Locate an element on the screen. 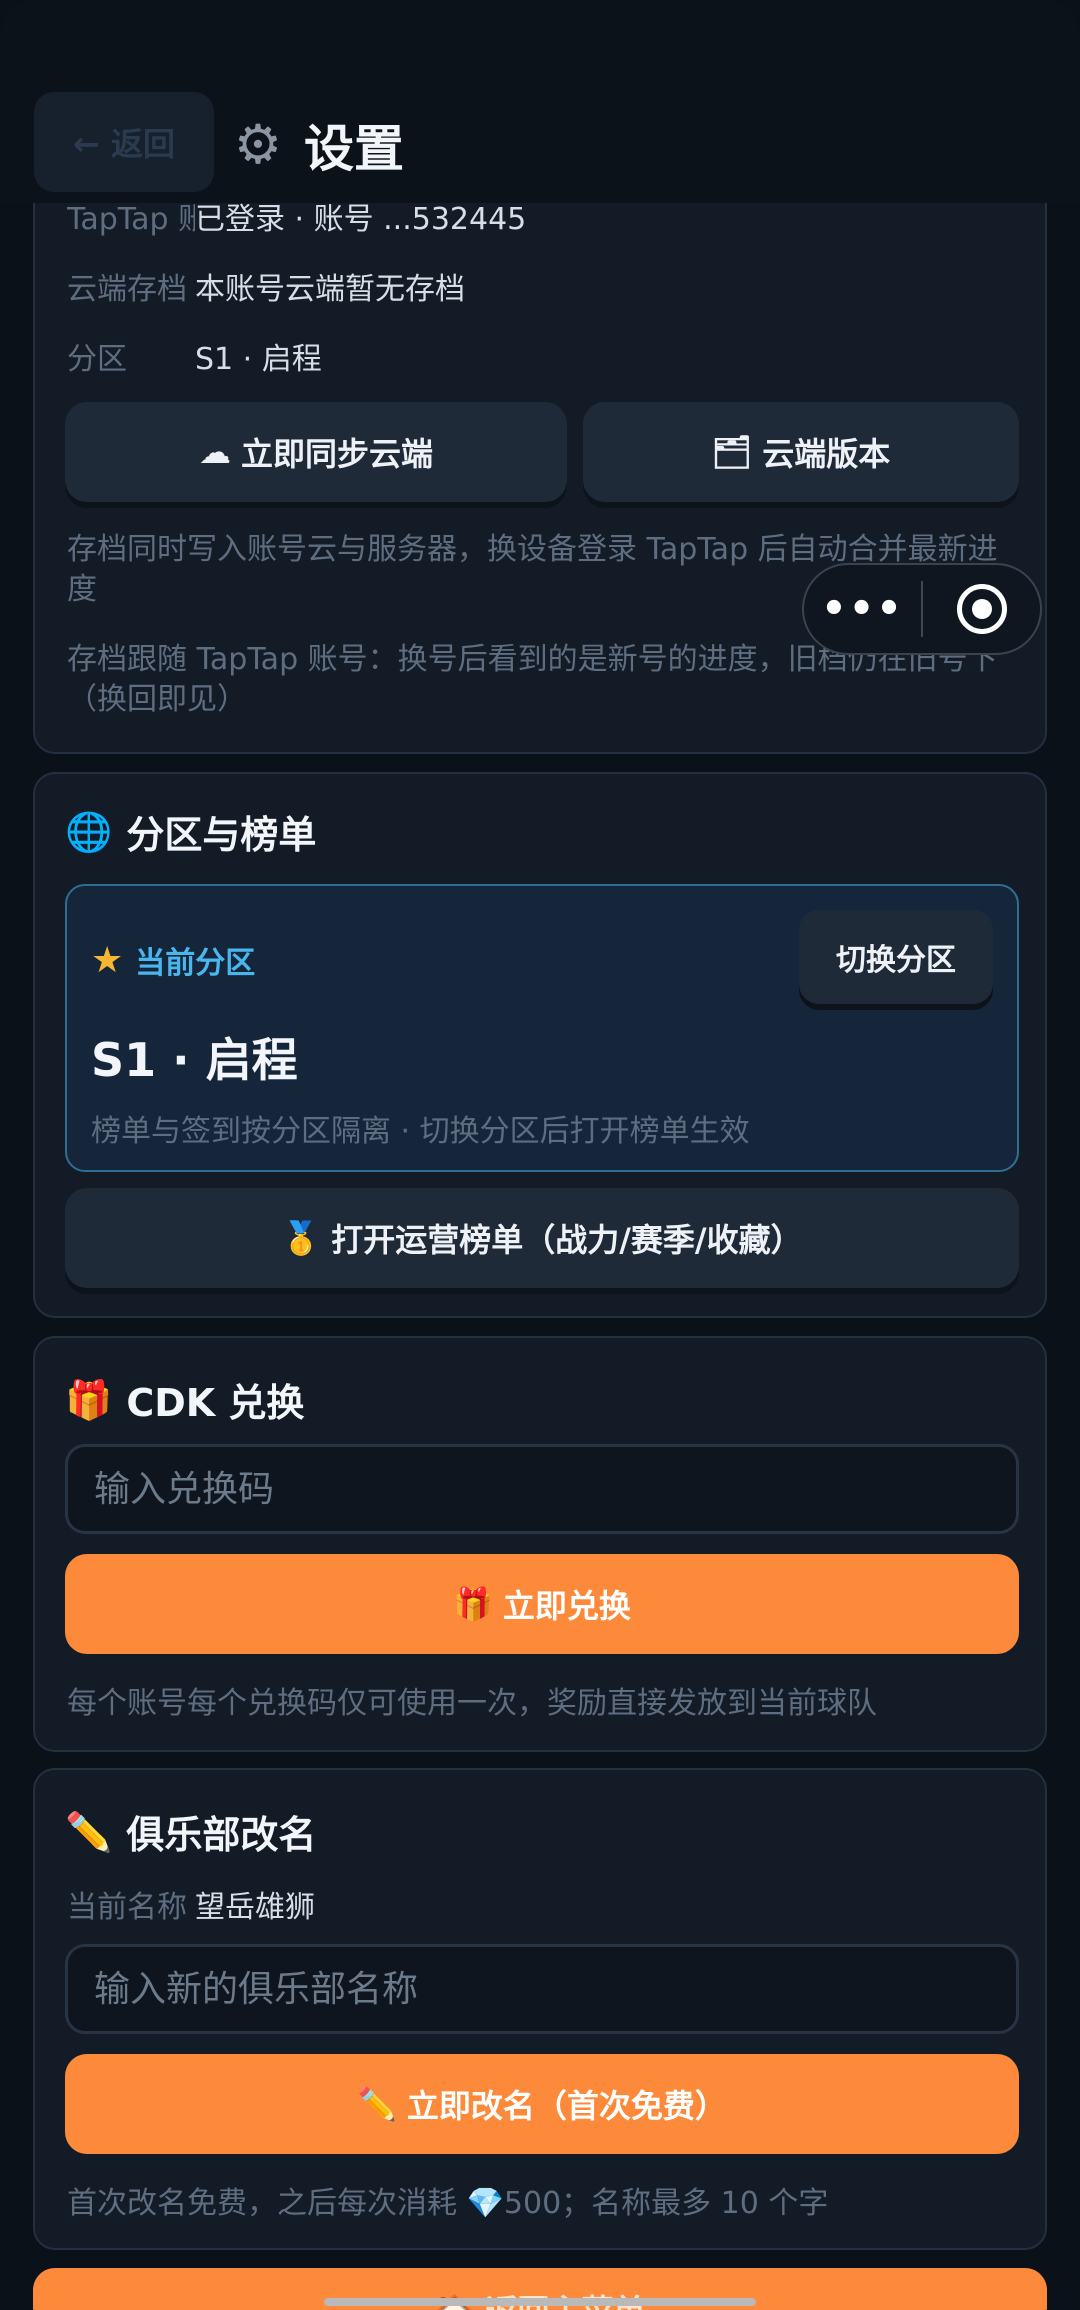 The image size is (1080, 2310). current-zone-label: ★ 当前分区 is located at coordinates (173, 960).